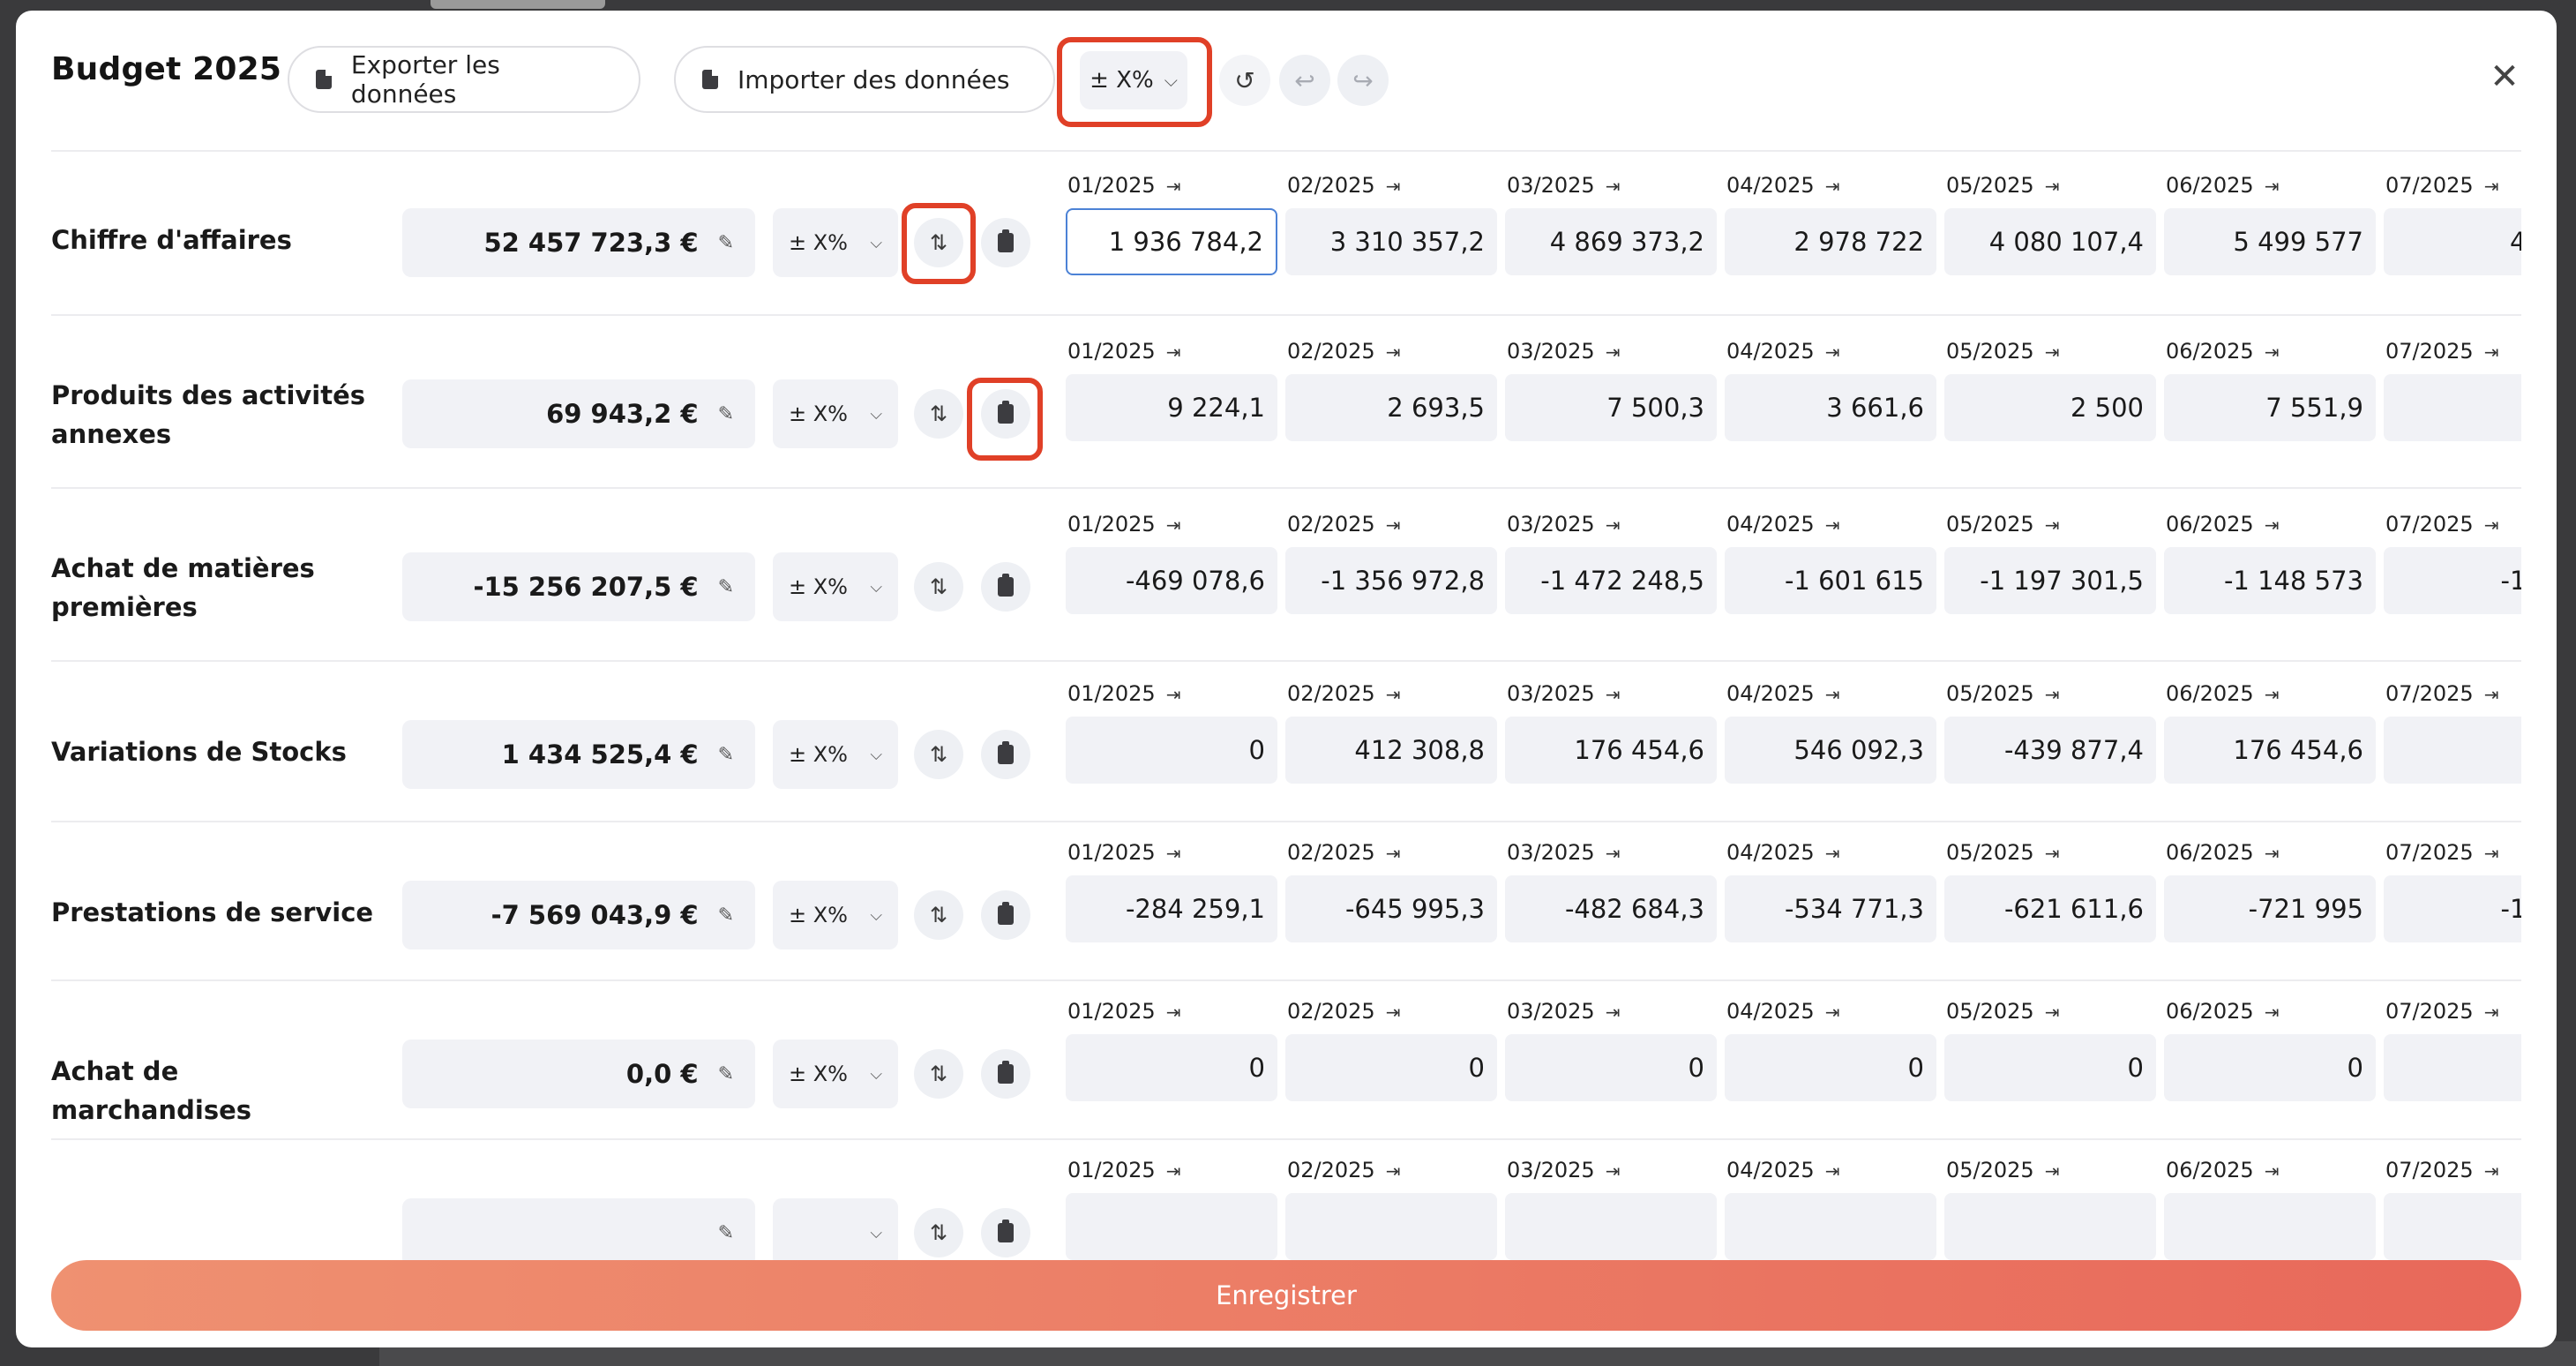 This screenshot has width=2576, height=1366. What do you see at coordinates (1391, 750) in the screenshot?
I see `month-value-input: 412 308,8` at bounding box center [1391, 750].